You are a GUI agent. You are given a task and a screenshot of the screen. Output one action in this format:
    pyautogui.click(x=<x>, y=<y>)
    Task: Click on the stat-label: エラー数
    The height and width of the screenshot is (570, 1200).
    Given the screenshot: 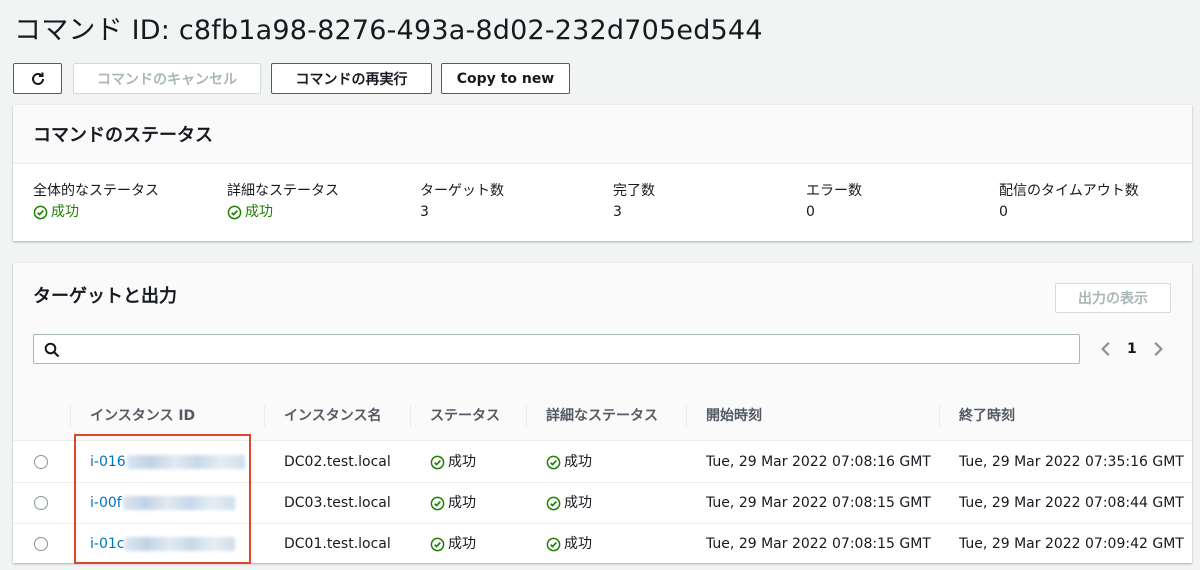 What is the action you would take?
    pyautogui.click(x=834, y=191)
    